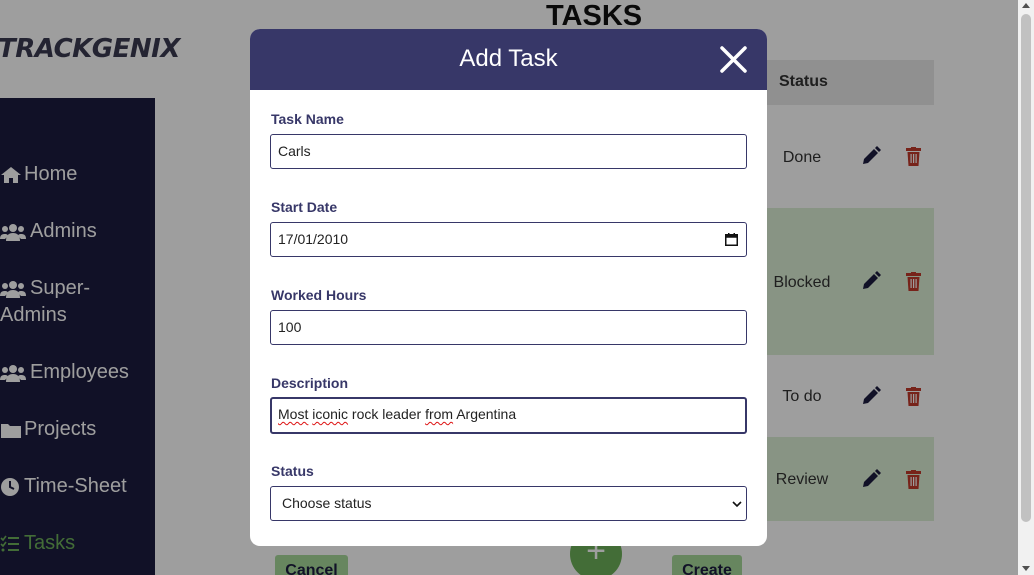 This screenshot has width=1034, height=575. I want to click on scroll-down-arrow-icon, so click(1026, 568).